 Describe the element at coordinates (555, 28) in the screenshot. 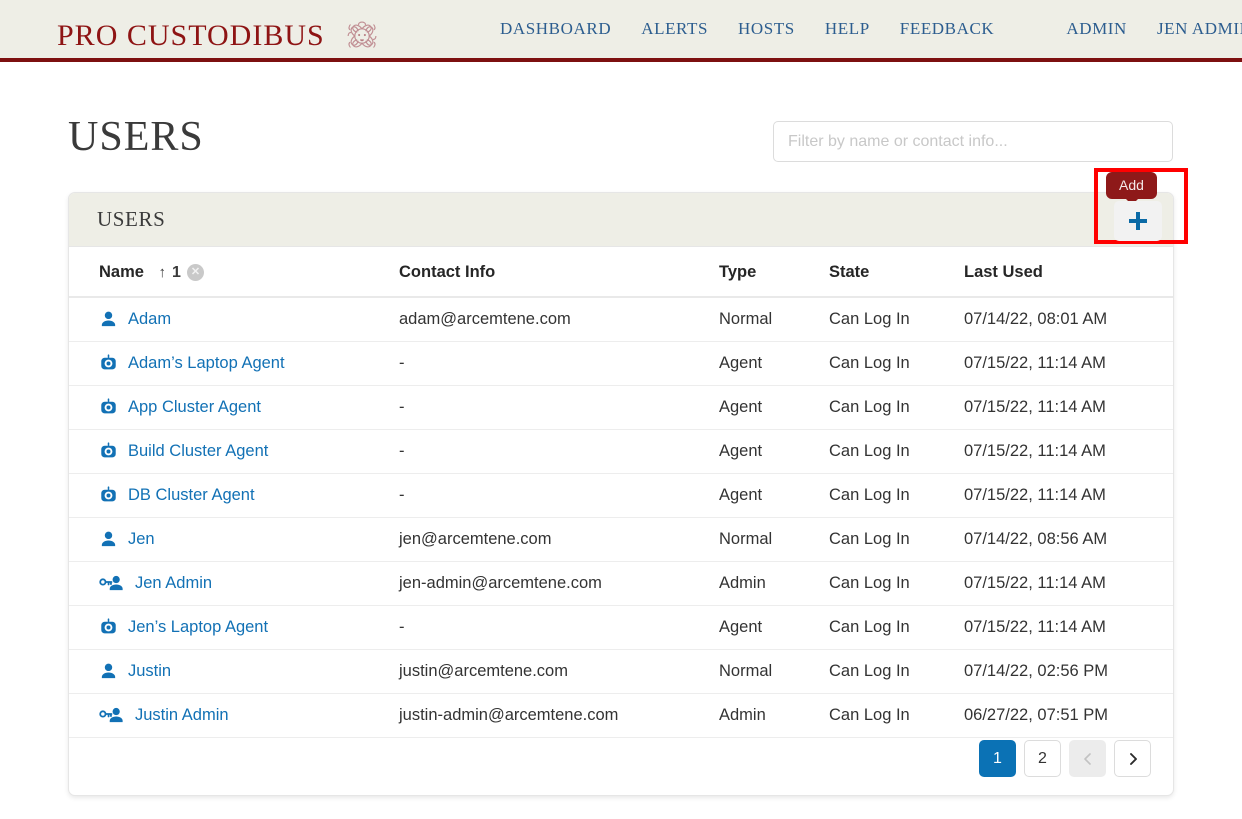

I see `nav-dashboard: DASHBOARD` at that location.